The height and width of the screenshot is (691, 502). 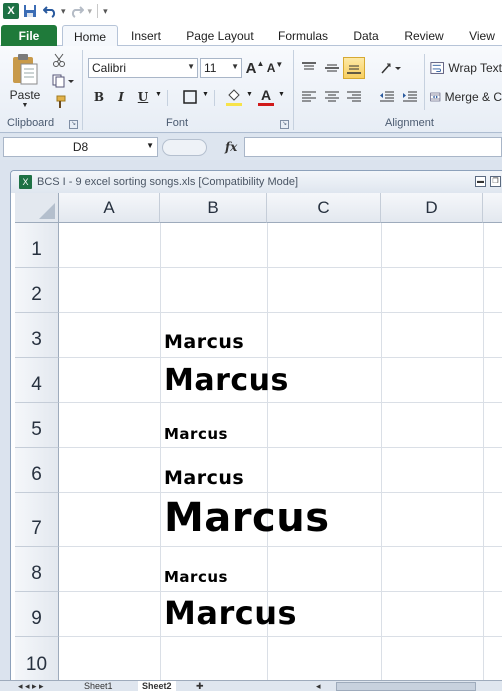 I want to click on shrink-font-button: A ▼, so click(x=275, y=68).